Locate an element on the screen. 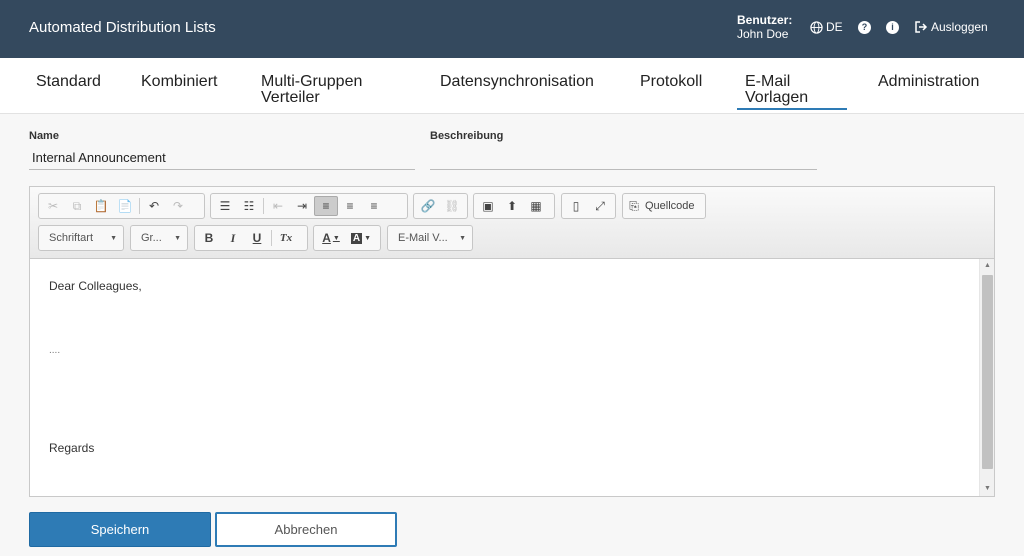  scroll-thumb is located at coordinates (987, 372).